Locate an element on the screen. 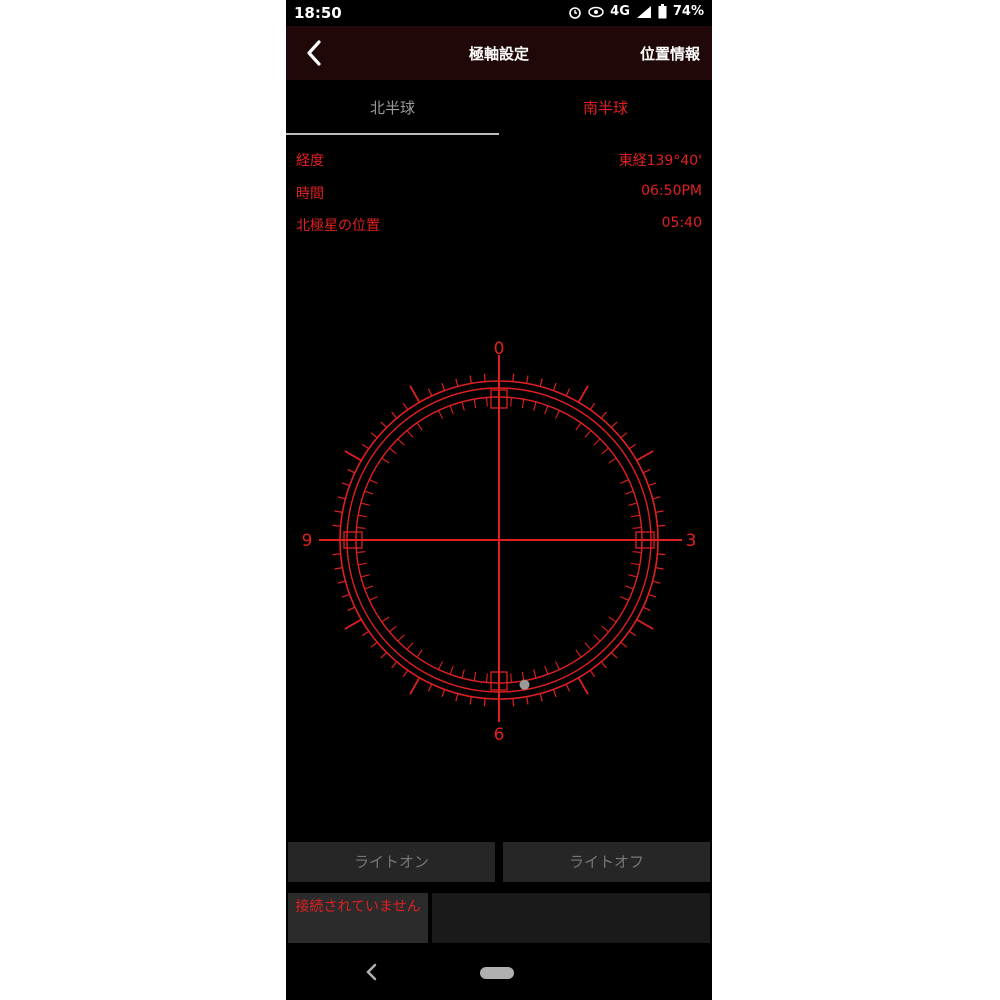 This screenshot has height=1000, width=1000. tab-indicator is located at coordinates (392, 134).